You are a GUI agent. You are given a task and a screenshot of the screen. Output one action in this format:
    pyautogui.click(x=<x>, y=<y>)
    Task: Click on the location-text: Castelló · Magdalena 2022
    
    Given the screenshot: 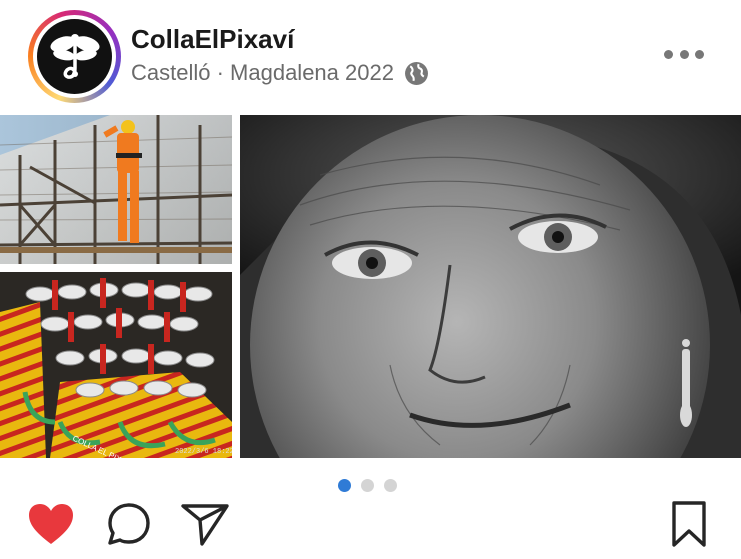 What is the action you would take?
    pyautogui.click(x=262, y=72)
    